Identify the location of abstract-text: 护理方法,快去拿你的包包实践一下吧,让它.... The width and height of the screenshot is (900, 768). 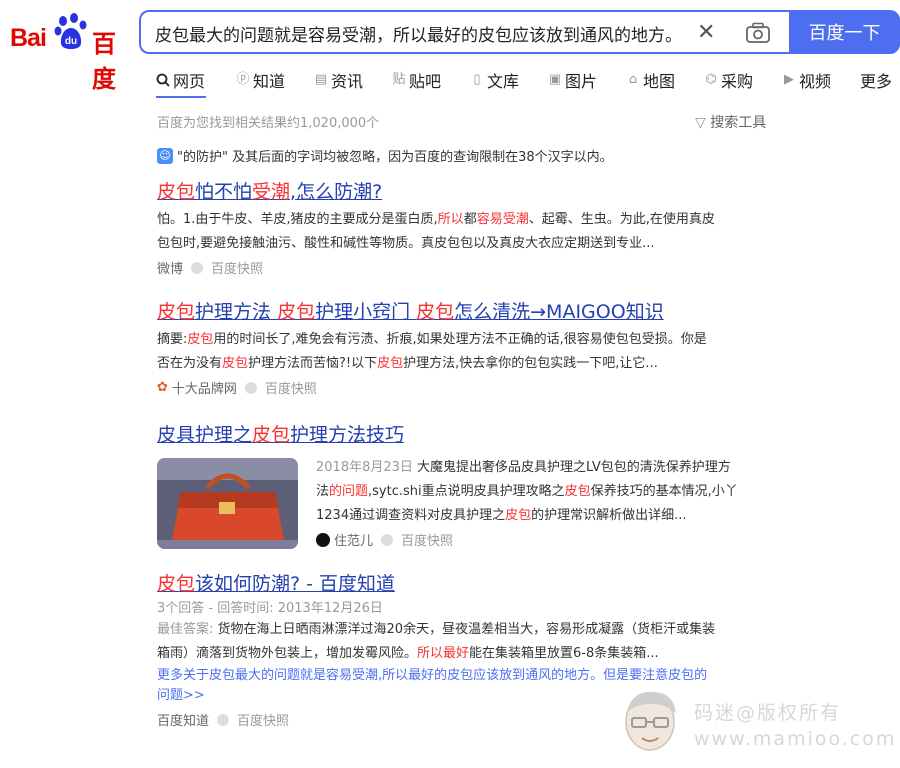
(530, 363).